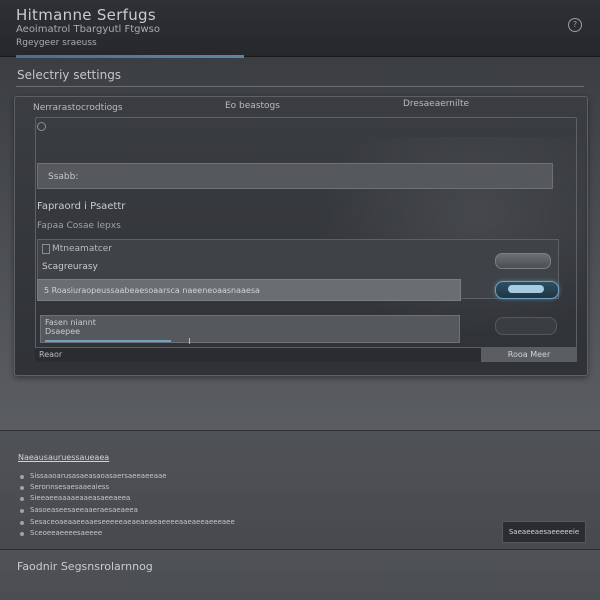 This screenshot has width=600, height=600. Describe the element at coordinates (523, 261) in the screenshot. I see `option-dropdown` at that location.